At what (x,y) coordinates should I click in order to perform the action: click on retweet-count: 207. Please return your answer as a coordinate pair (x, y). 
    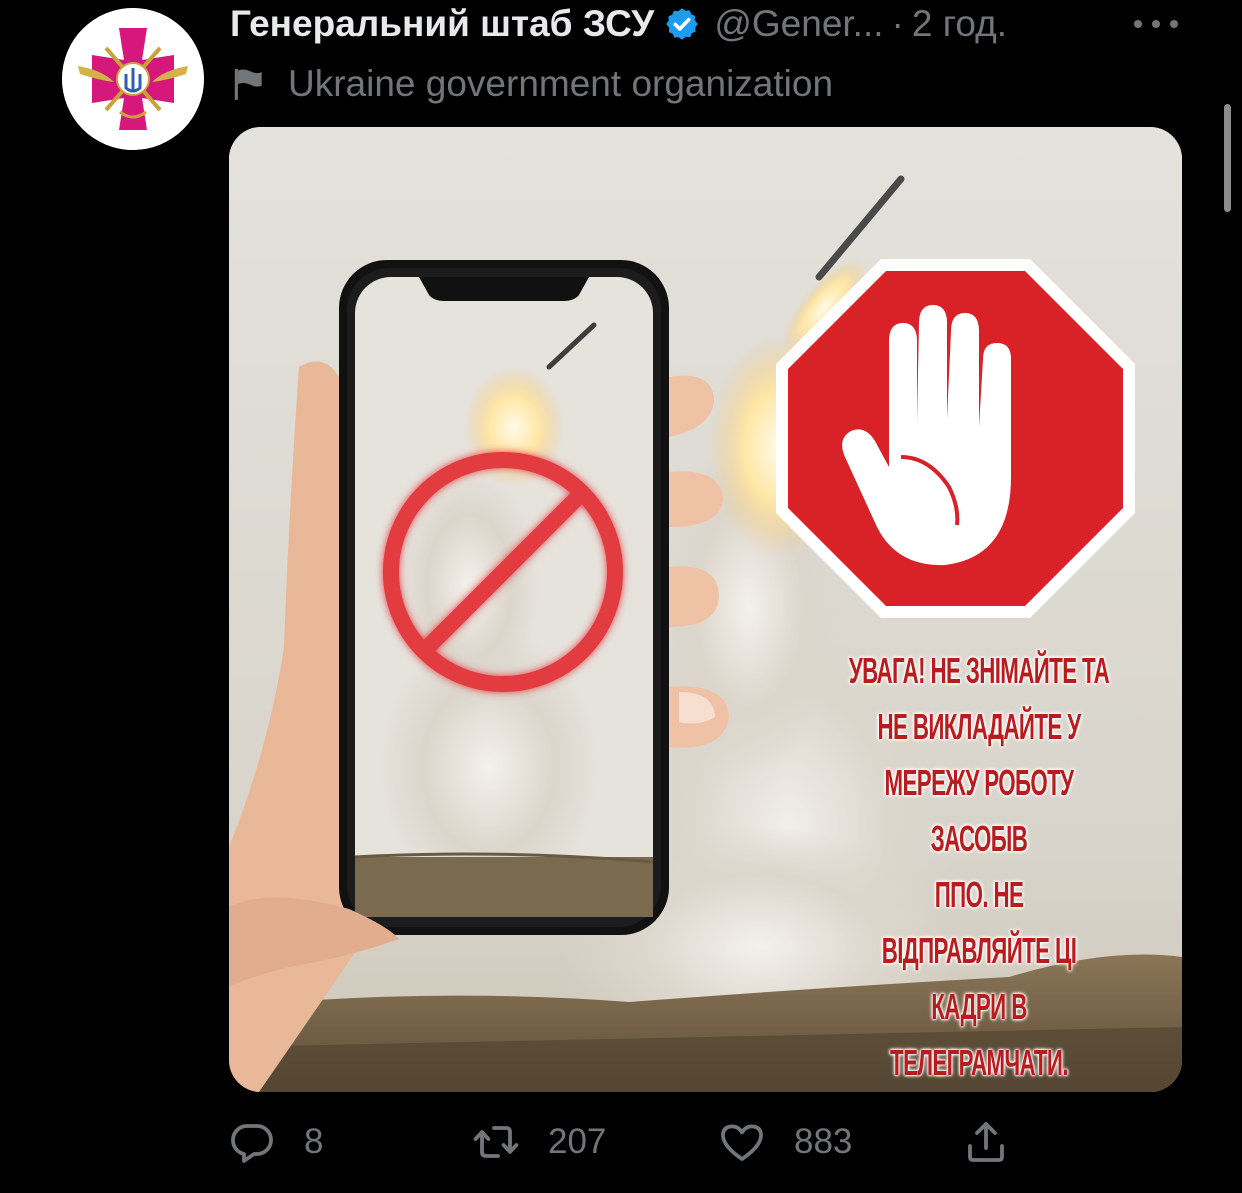
    Looking at the image, I should click on (577, 1141).